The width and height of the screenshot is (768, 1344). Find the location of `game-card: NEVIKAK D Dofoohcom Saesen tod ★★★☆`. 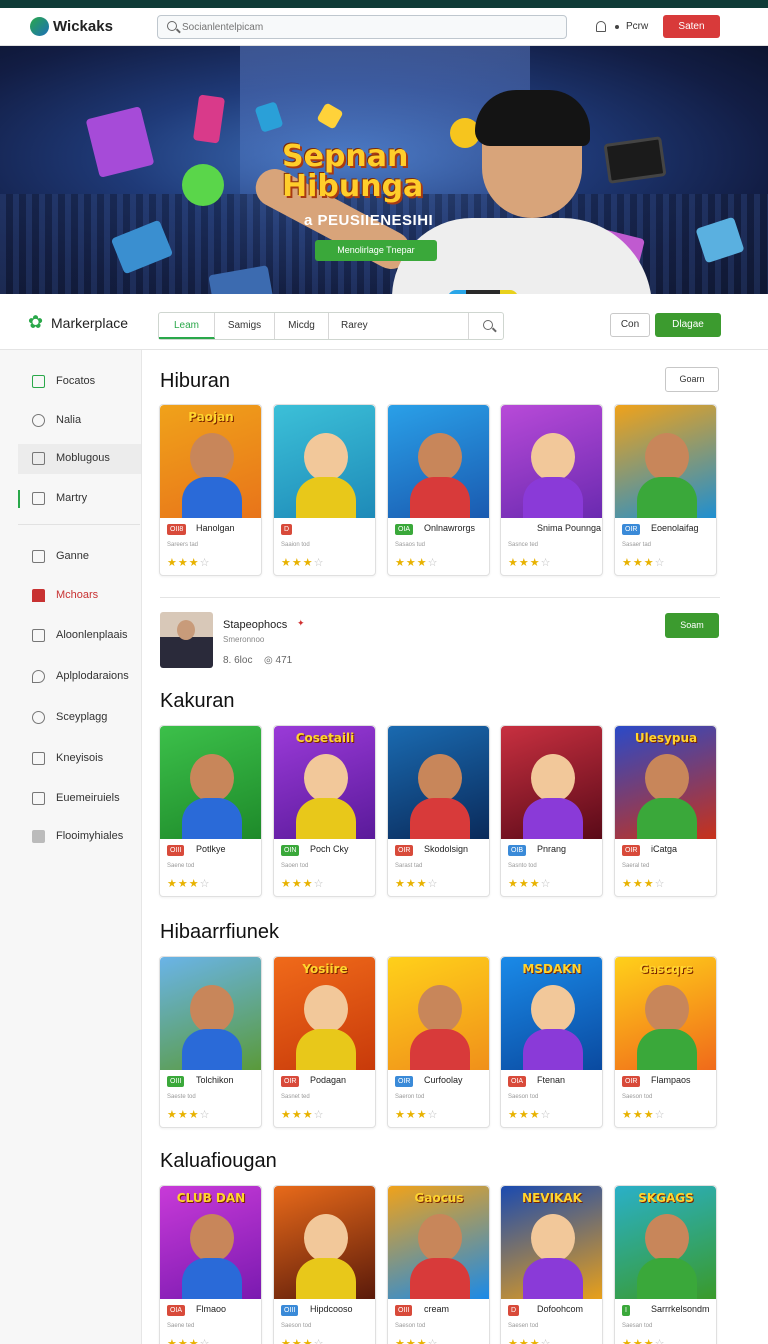

game-card: NEVIKAK D Dofoohcom Saesen tod ★★★☆ is located at coordinates (551, 1264).